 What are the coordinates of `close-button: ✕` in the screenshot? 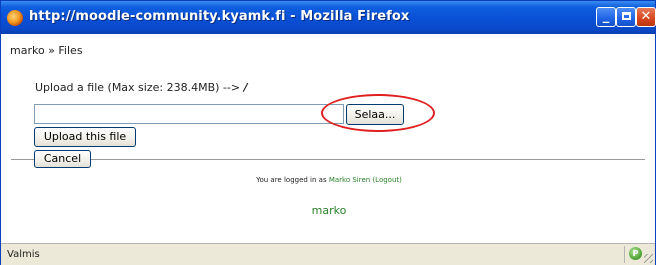 It's located at (646, 17).